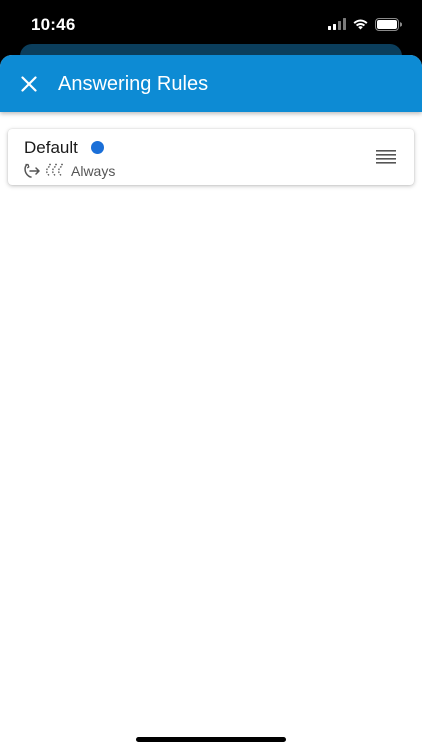 Image resolution: width=422 pixels, height=750 pixels. What do you see at coordinates (51, 147) in the screenshot?
I see `rule-name: Default` at bounding box center [51, 147].